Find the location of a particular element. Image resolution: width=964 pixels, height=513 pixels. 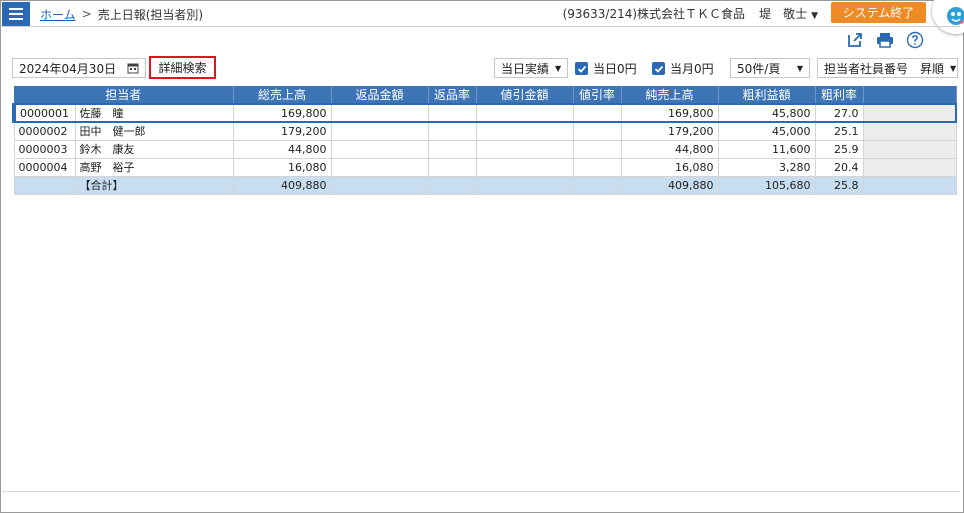

company-user-info: (93633/214)株式会社ＴＫＣ食品堤 敬士 ▼ is located at coordinates (690, 13).